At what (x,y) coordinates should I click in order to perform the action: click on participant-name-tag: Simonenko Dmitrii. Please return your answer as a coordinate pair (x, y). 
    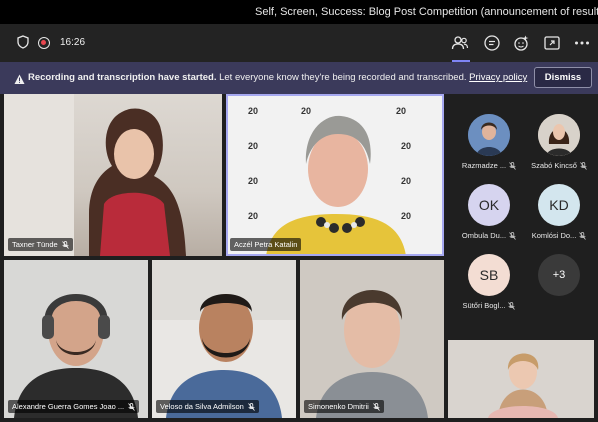
    Looking at the image, I should click on (344, 406).